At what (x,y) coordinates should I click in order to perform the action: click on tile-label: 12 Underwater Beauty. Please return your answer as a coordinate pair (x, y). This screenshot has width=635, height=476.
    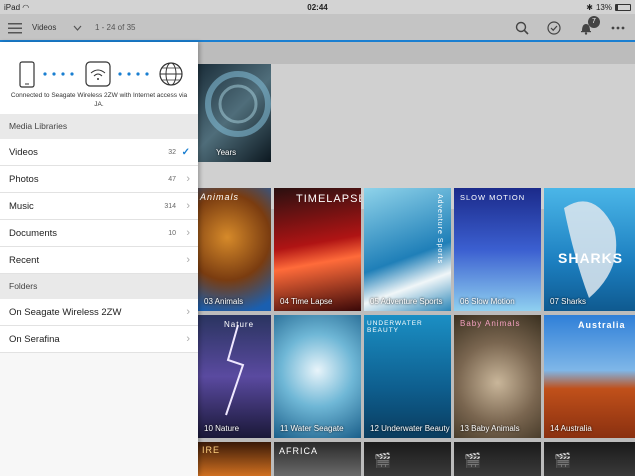
    Looking at the image, I should click on (410, 428).